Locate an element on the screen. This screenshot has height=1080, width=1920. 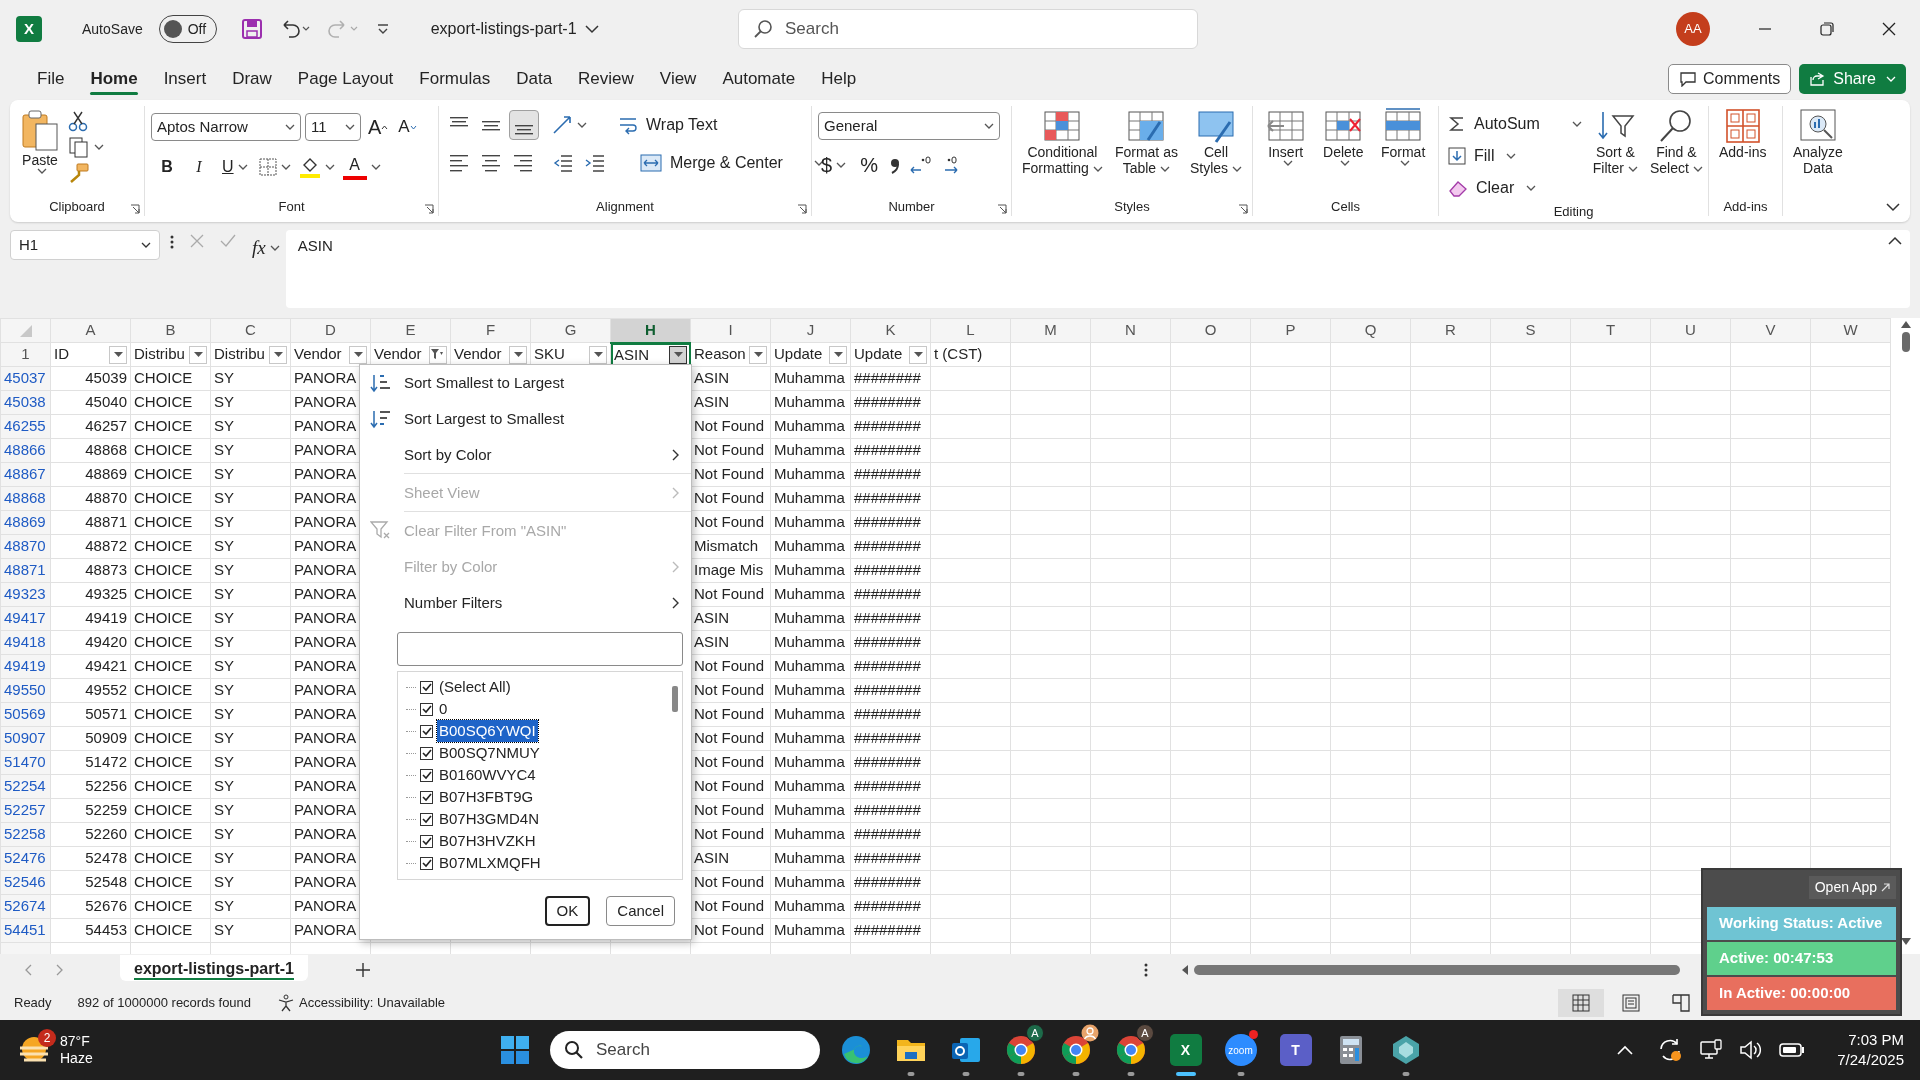
column-header: Q is located at coordinates (1370, 330).